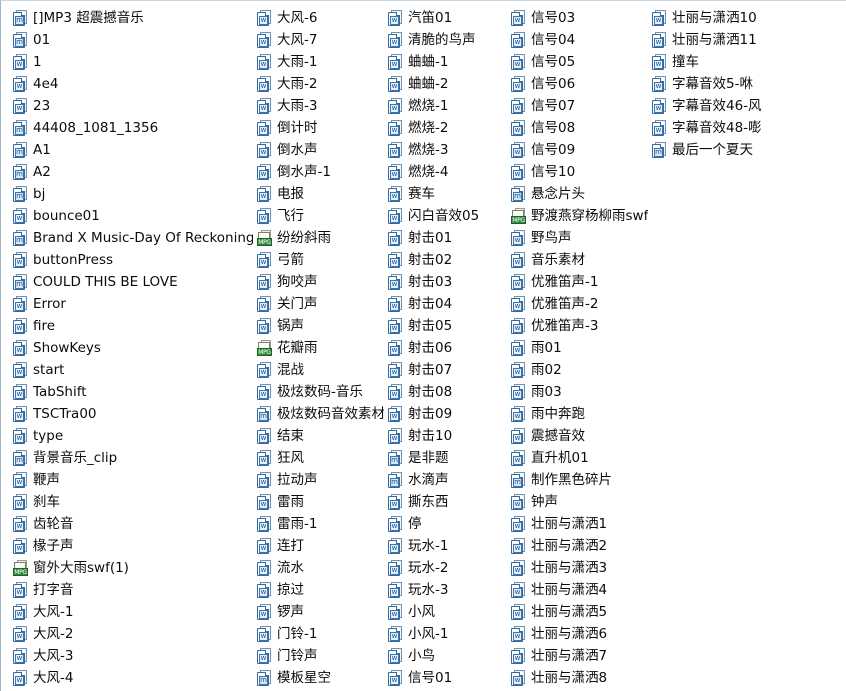  I want to click on file-list-item: w 优雅笛声-2, so click(577, 304).